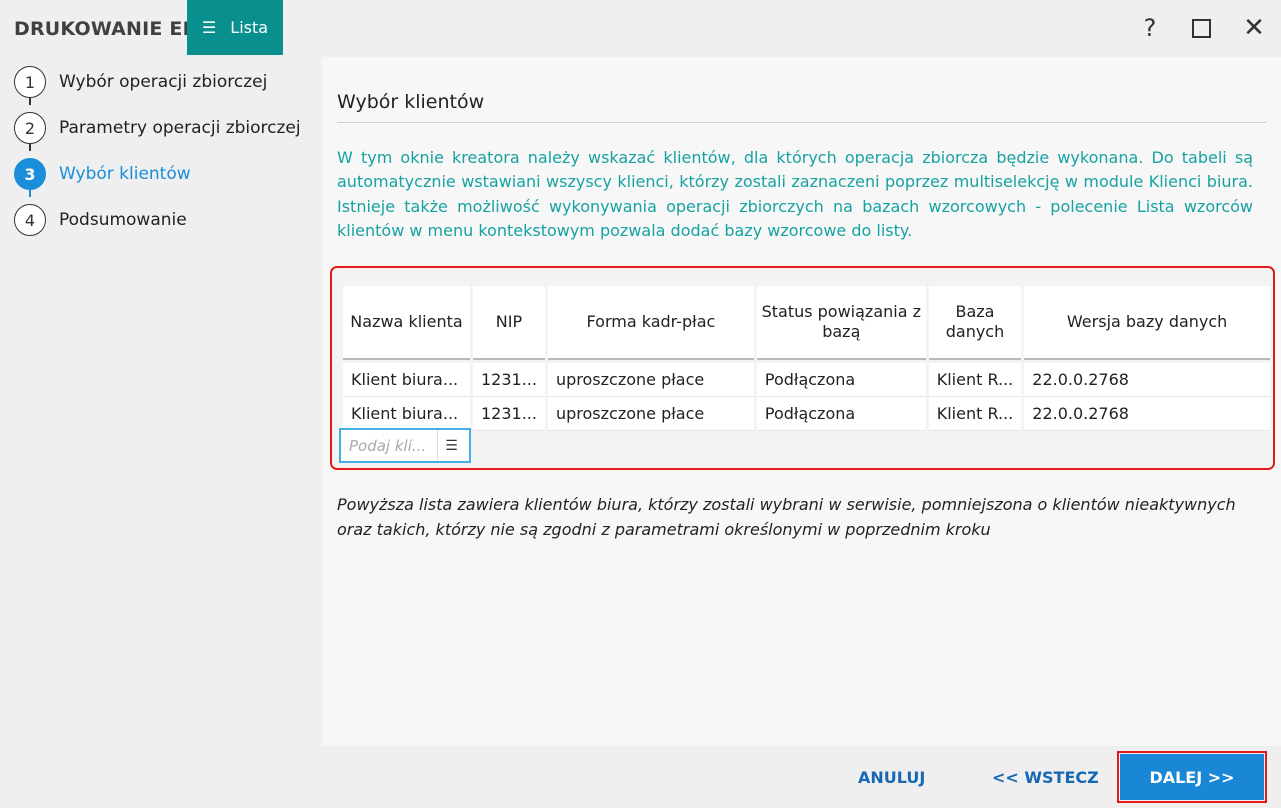  What do you see at coordinates (411, 102) in the screenshot?
I see `section-title: Wybór klientów` at bounding box center [411, 102].